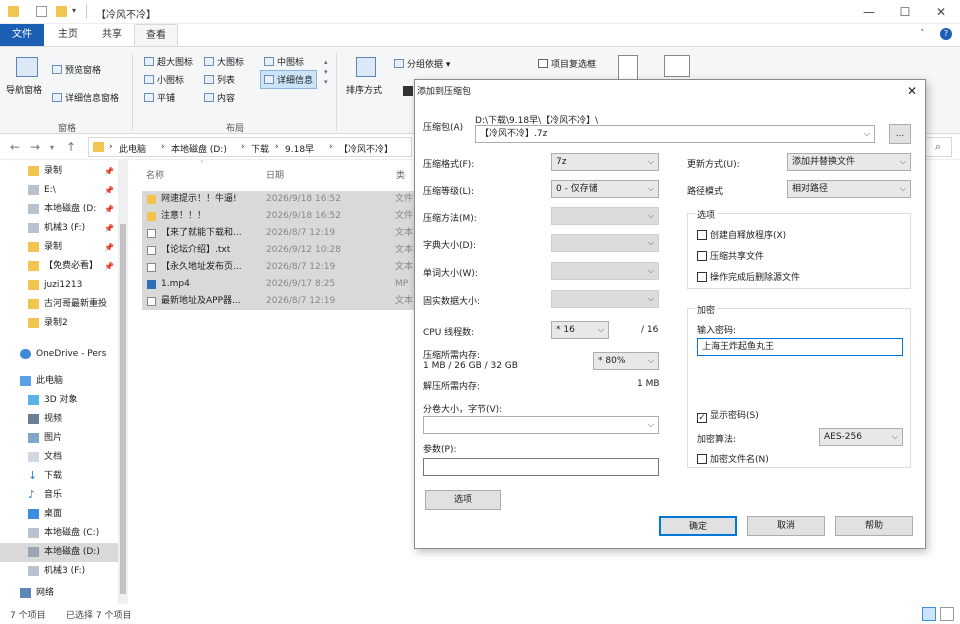 The height and width of the screenshot is (624, 960). Describe the element at coordinates (59, 190) in the screenshot. I see `sidebar-item-e-drive: E:\ 📌` at that location.